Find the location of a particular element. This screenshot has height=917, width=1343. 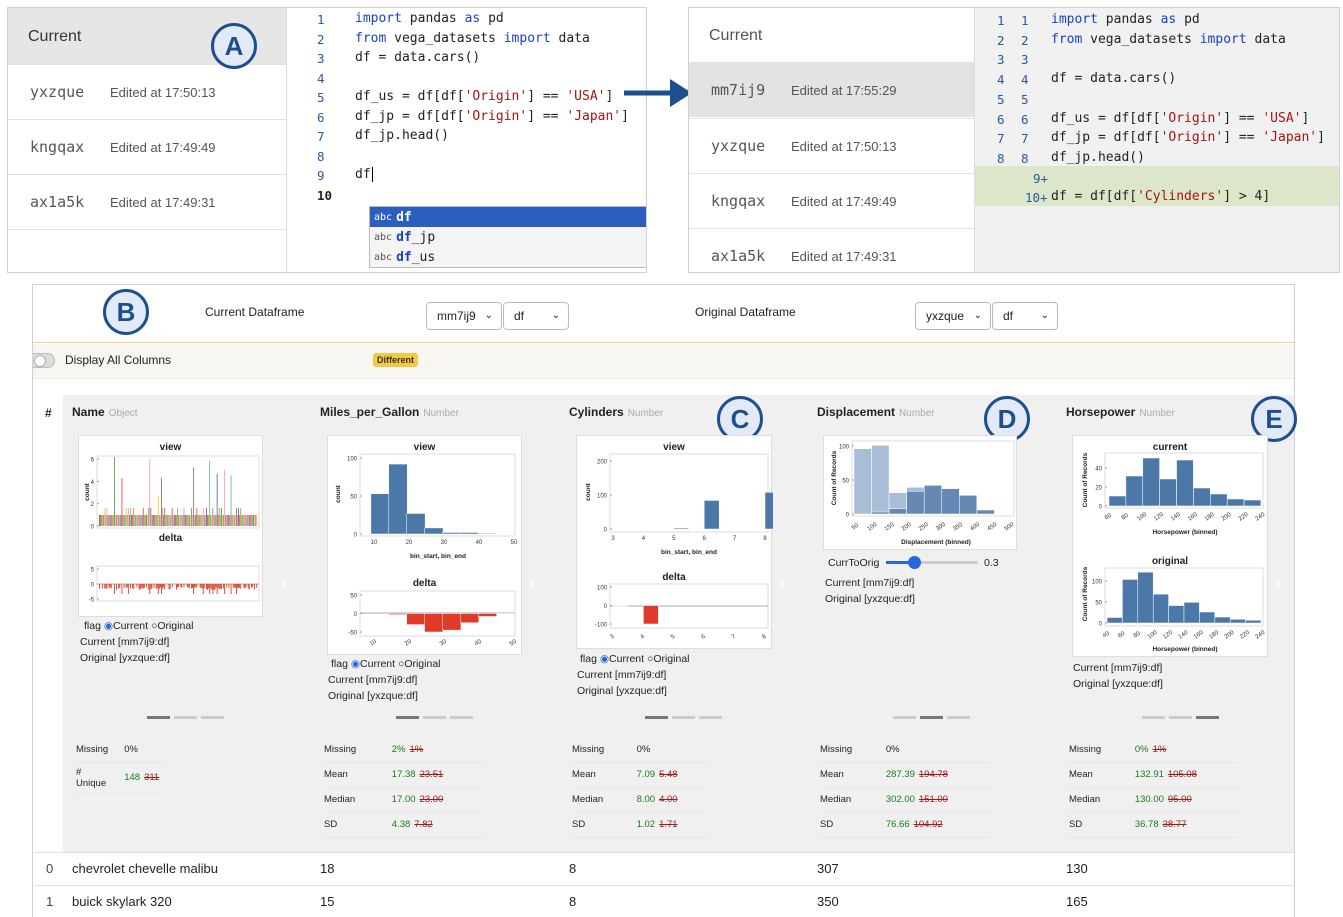

table-row: 1 buick skylark 320 15 8 350 165 is located at coordinates (663, 901).